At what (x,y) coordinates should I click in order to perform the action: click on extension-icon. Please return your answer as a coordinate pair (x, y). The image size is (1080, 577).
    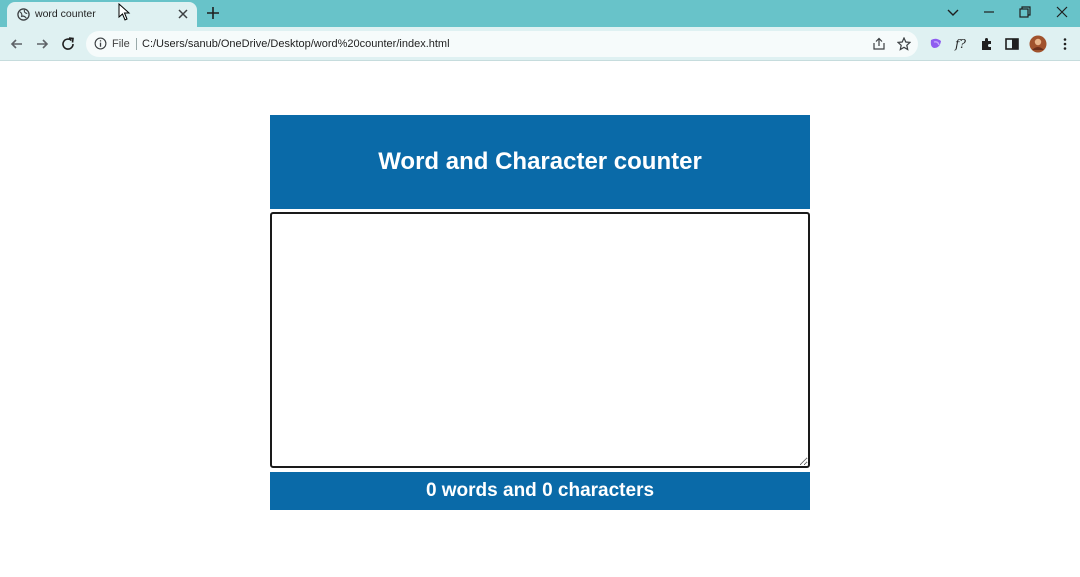
    Looking at the image, I should click on (936, 44).